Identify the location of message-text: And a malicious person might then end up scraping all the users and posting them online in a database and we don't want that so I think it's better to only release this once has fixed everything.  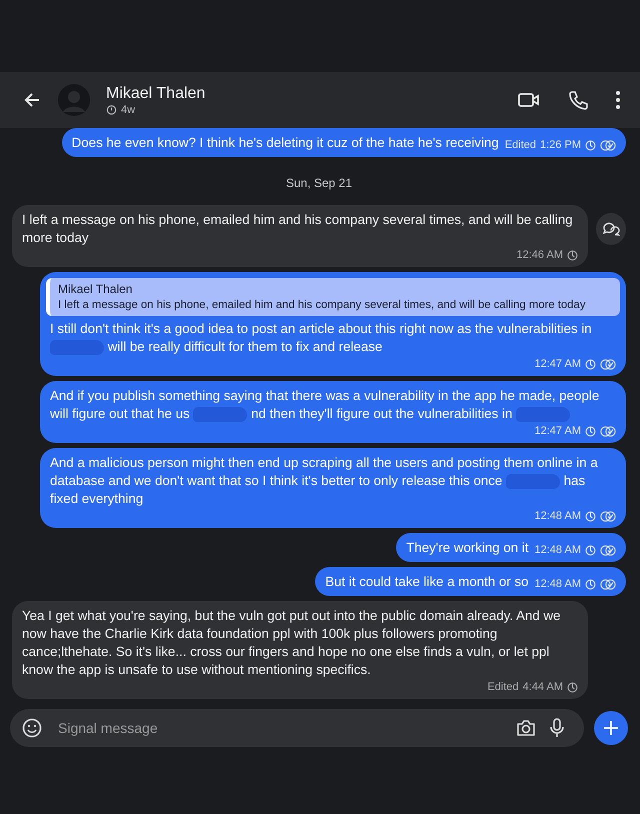
(324, 481).